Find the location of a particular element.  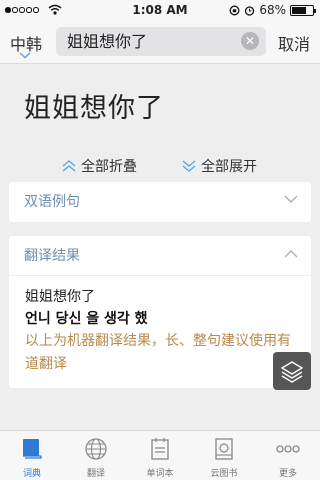

globe-icon is located at coordinates (96, 449).